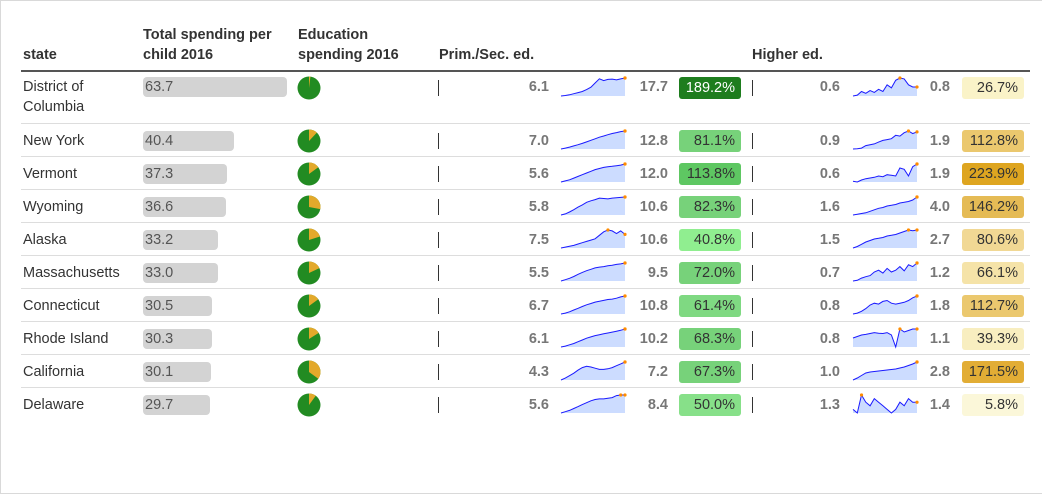  I want to click on prim-sec-end: 7.2, so click(657, 371).